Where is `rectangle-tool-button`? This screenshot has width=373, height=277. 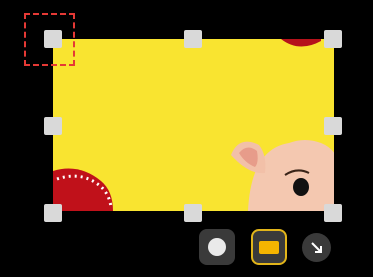
rectangle-tool-button is located at coordinates (269, 247).